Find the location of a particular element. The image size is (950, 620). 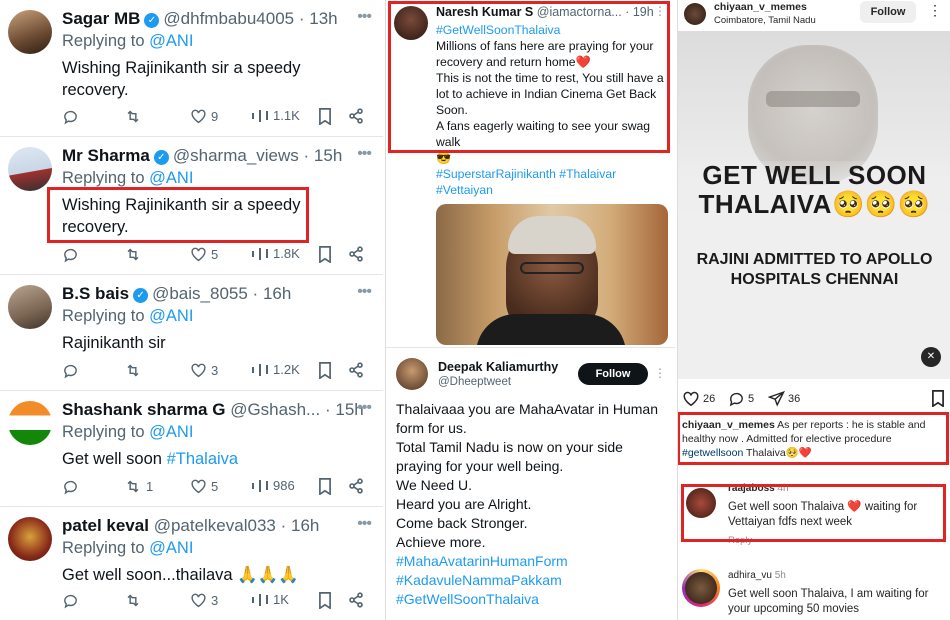

like-button: 9 is located at coordinates (204, 116).